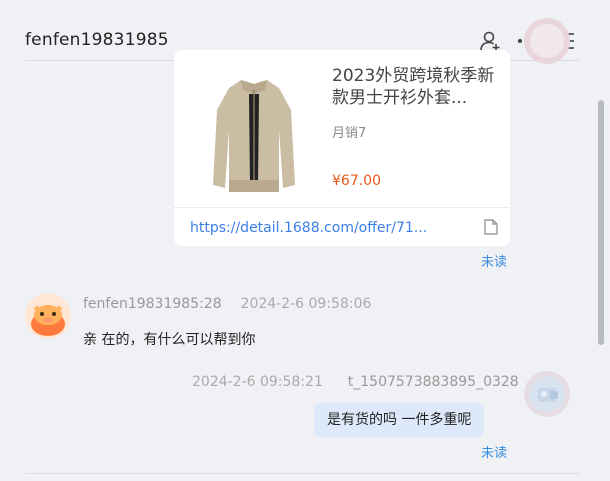 Image resolution: width=610 pixels, height=481 pixels. I want to click on message-time: 2024-2-6 09:58:06, so click(306, 304).